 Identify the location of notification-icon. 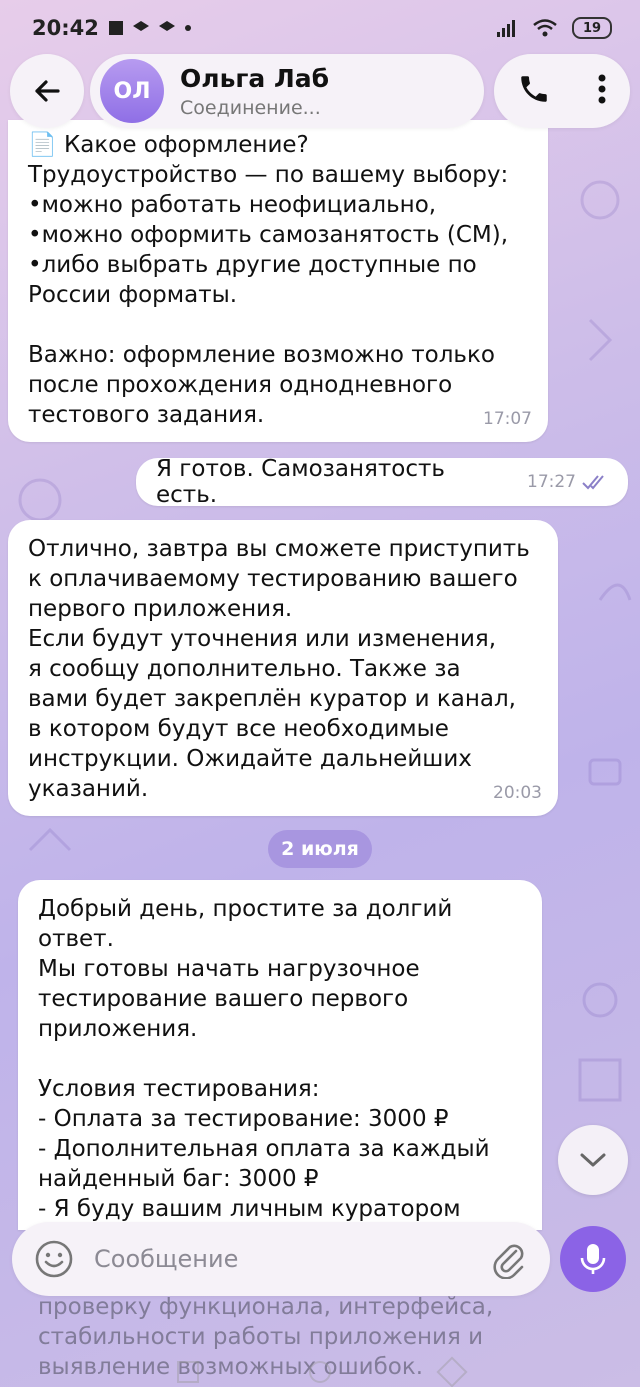
(115, 28).